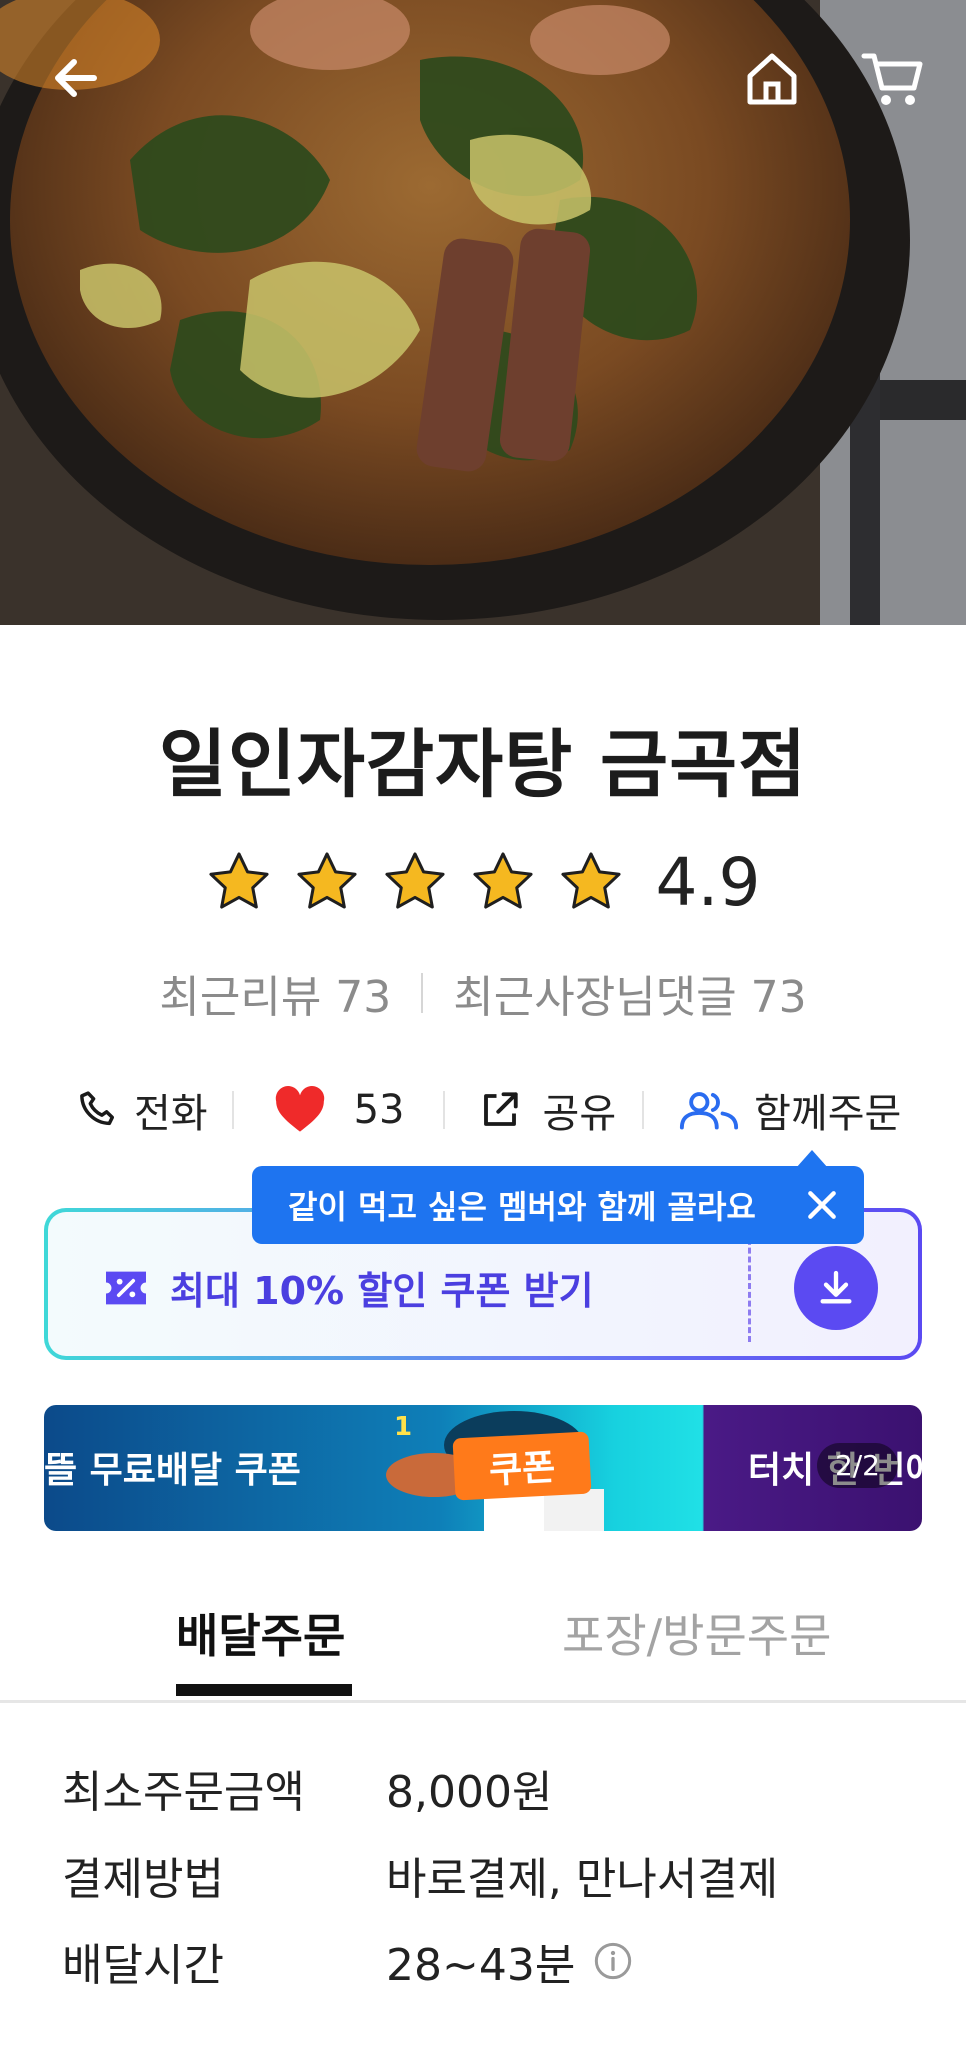 Image resolution: width=966 pixels, height=2048 pixels. I want to click on min-order-row: 최소주문금액 8,000원, so click(307, 1788).